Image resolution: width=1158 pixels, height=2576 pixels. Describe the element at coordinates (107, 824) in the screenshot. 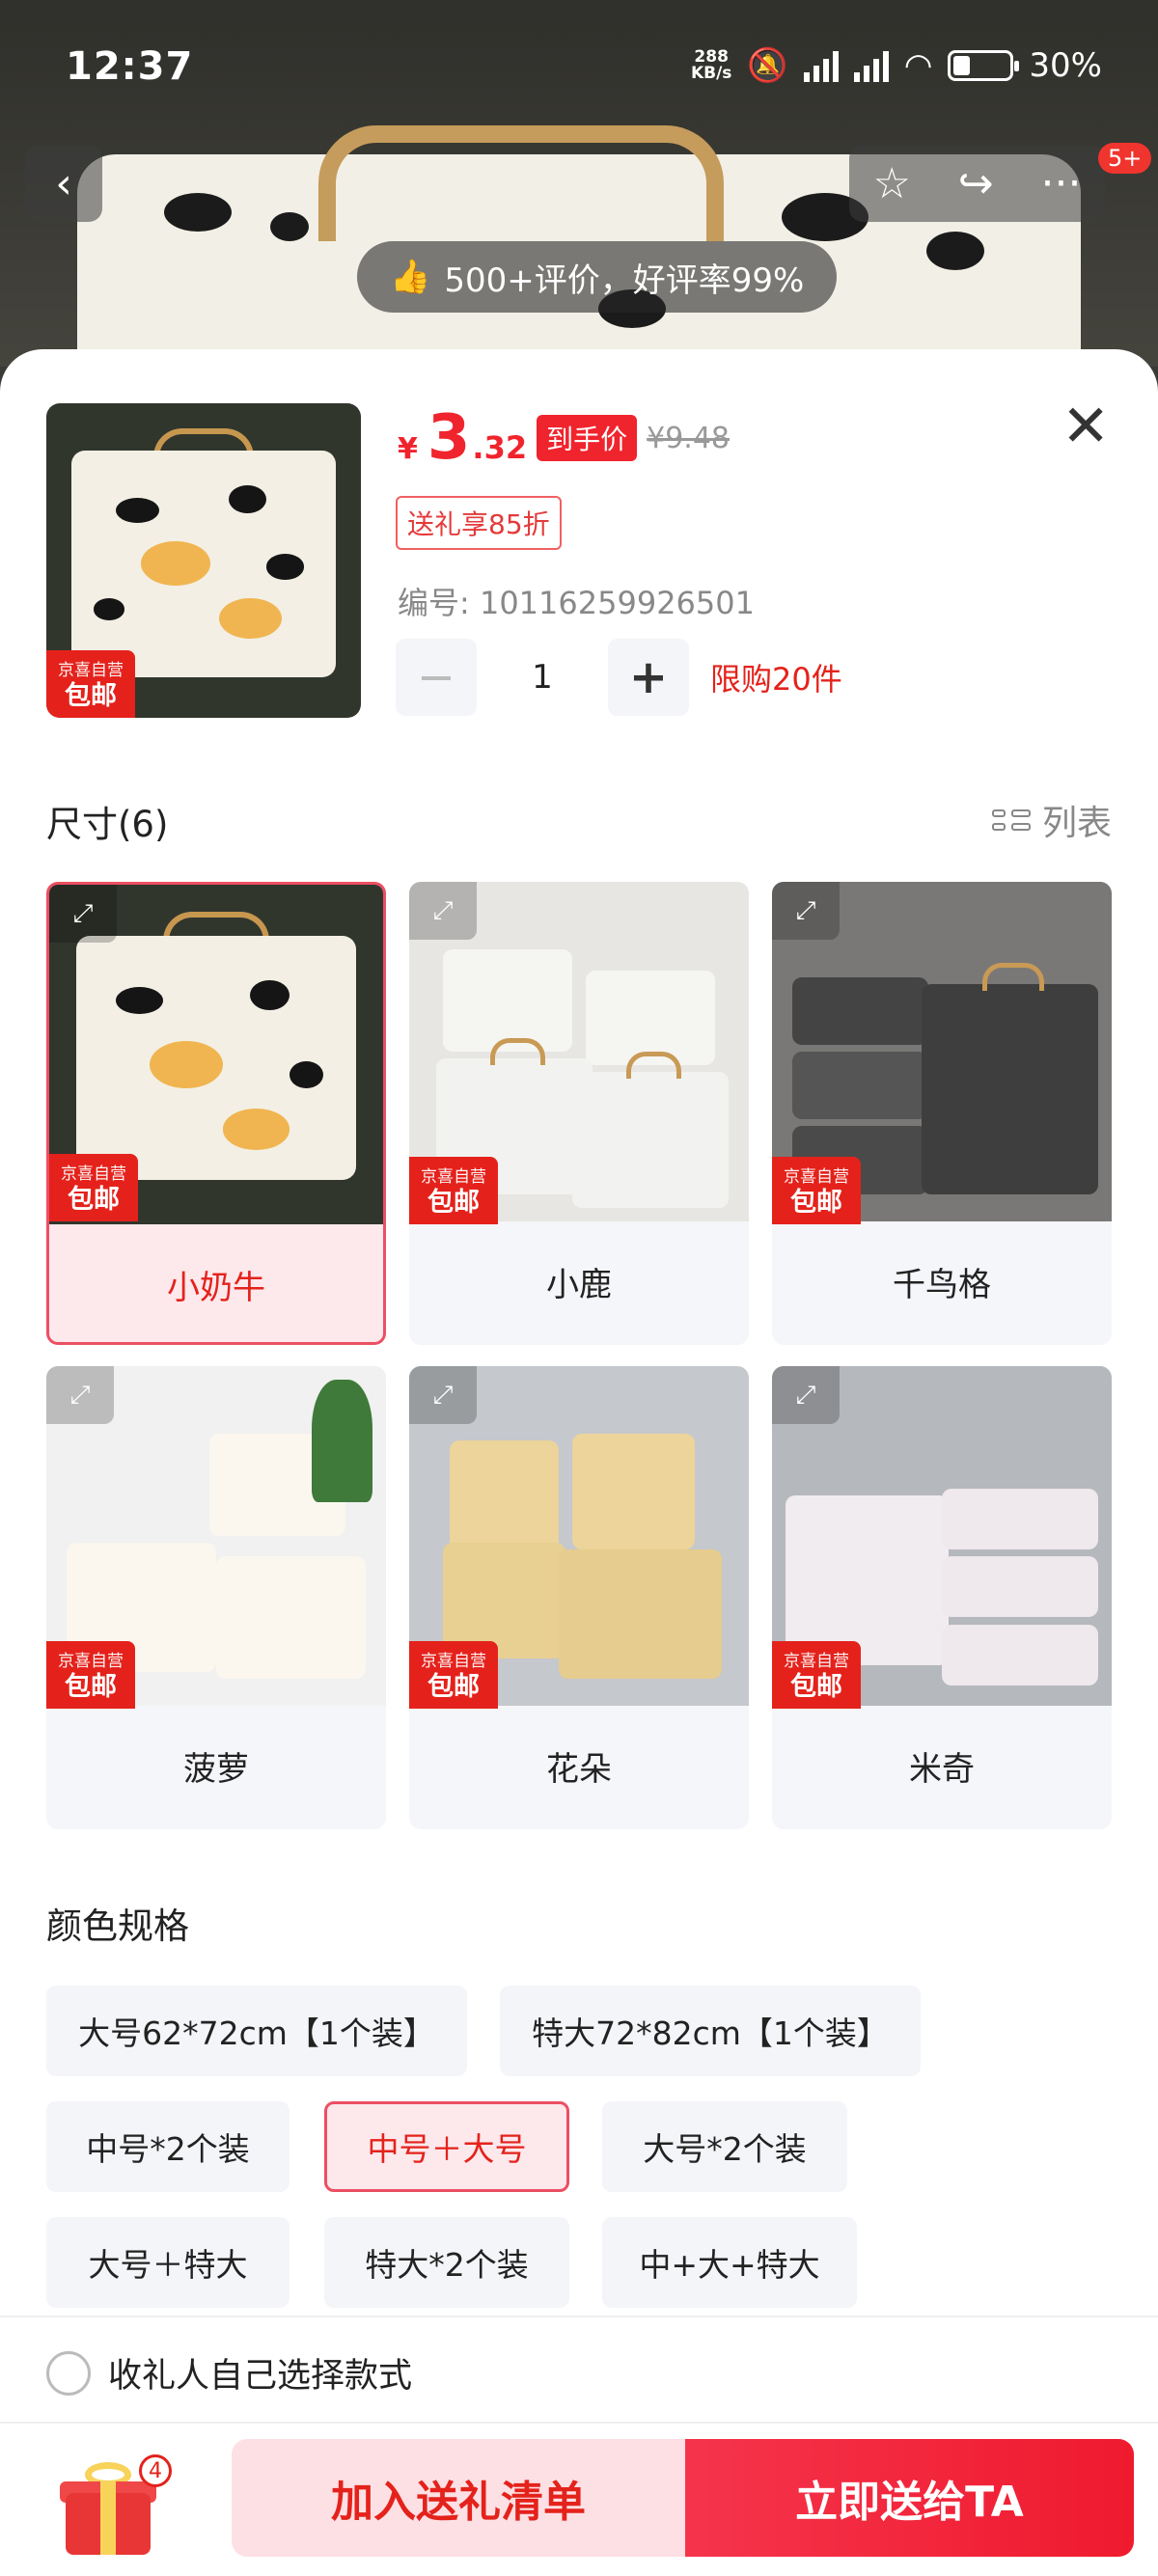

I see `size-section-title: 尺寸(6)` at that location.